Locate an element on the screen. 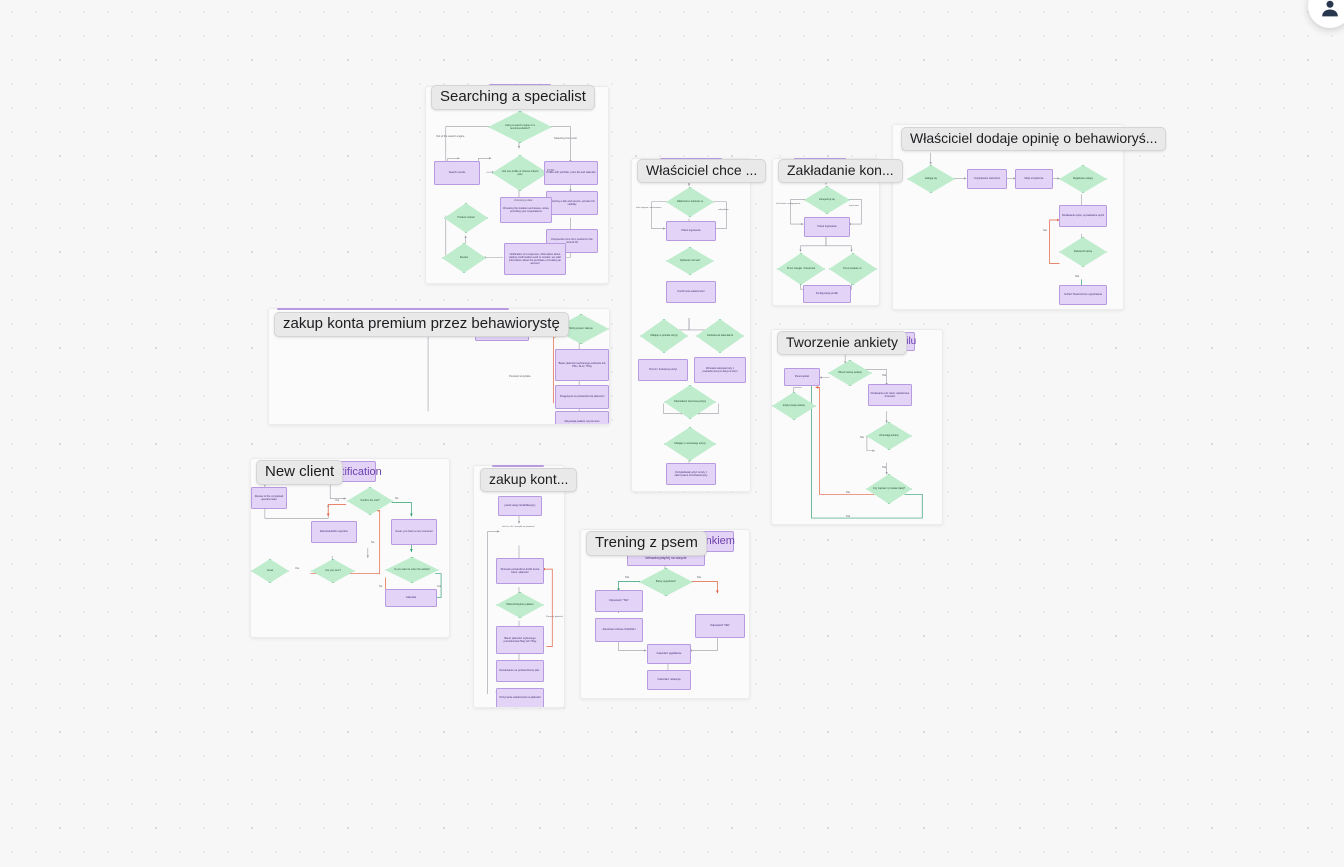 The image size is (1344, 867). edge-label: zwrócenie is located at coordinates (854, 206).